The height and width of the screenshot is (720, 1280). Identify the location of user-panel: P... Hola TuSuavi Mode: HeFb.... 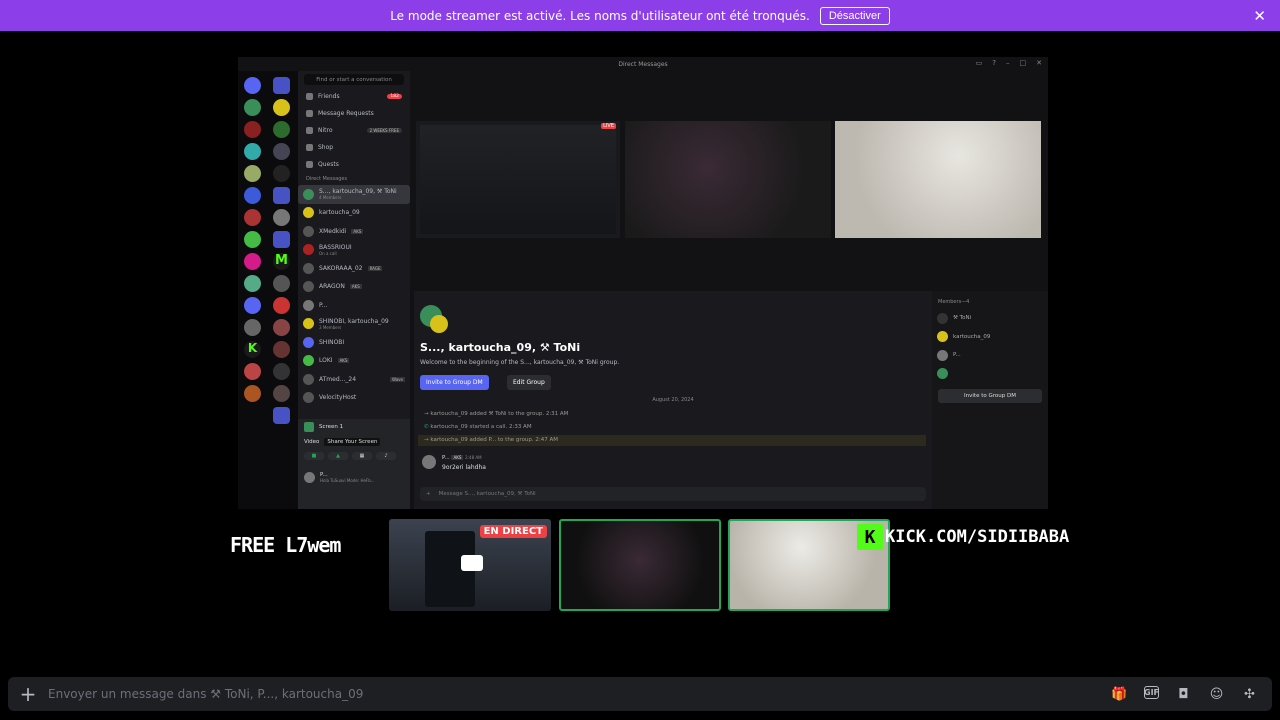
(354, 477).